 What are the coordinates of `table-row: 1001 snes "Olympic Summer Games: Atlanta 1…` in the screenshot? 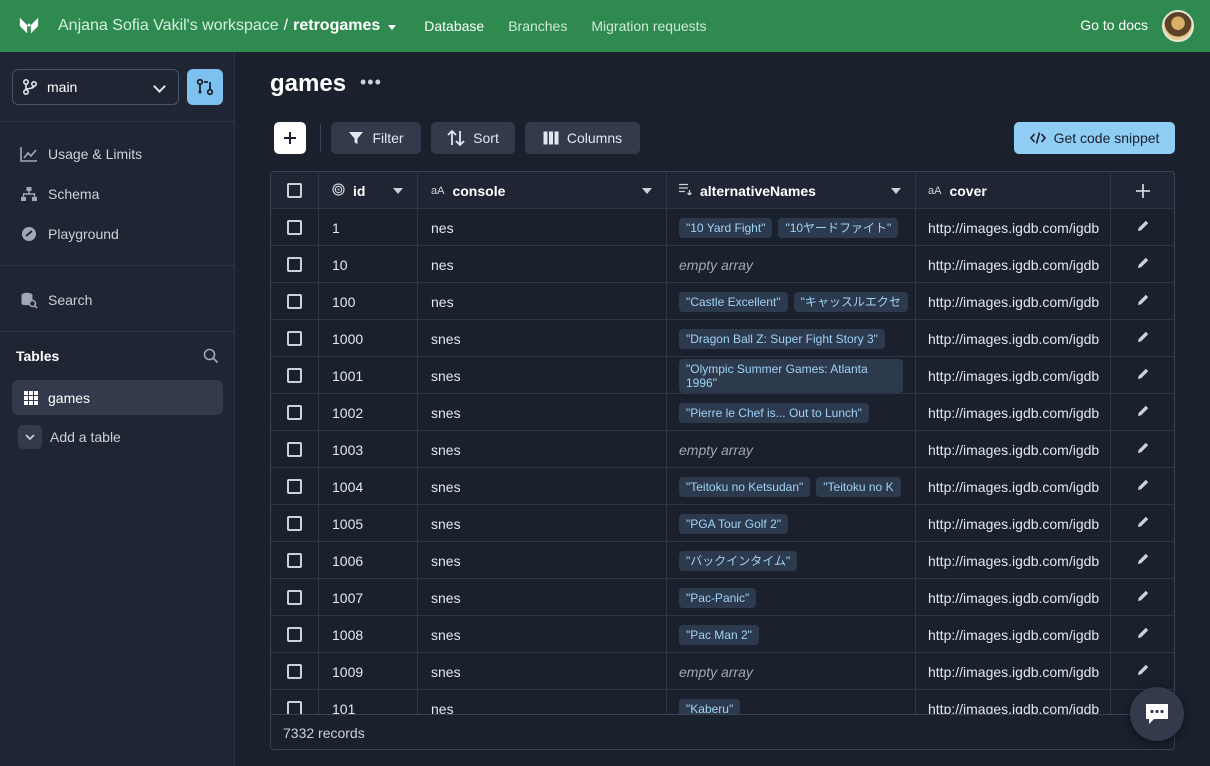 It's located at (722, 375).